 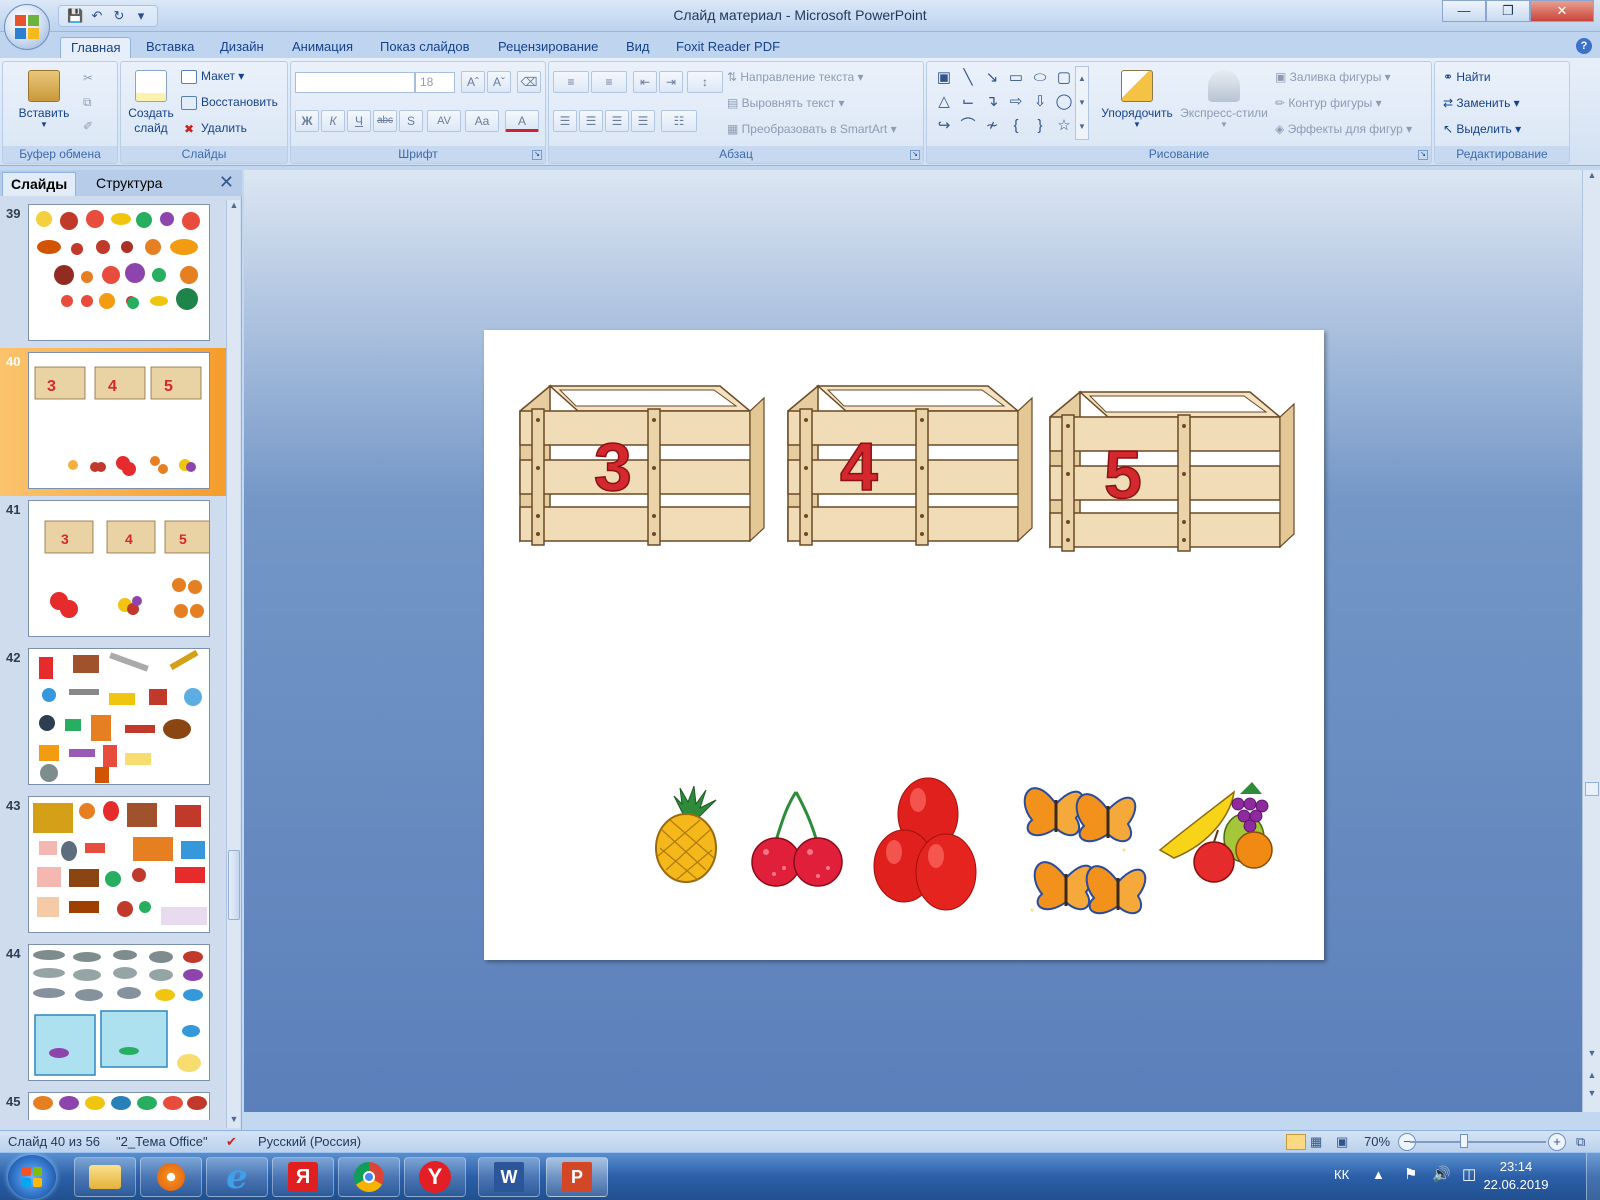 I want to click on line-spacing-icon: ↕, so click(x=705, y=82).